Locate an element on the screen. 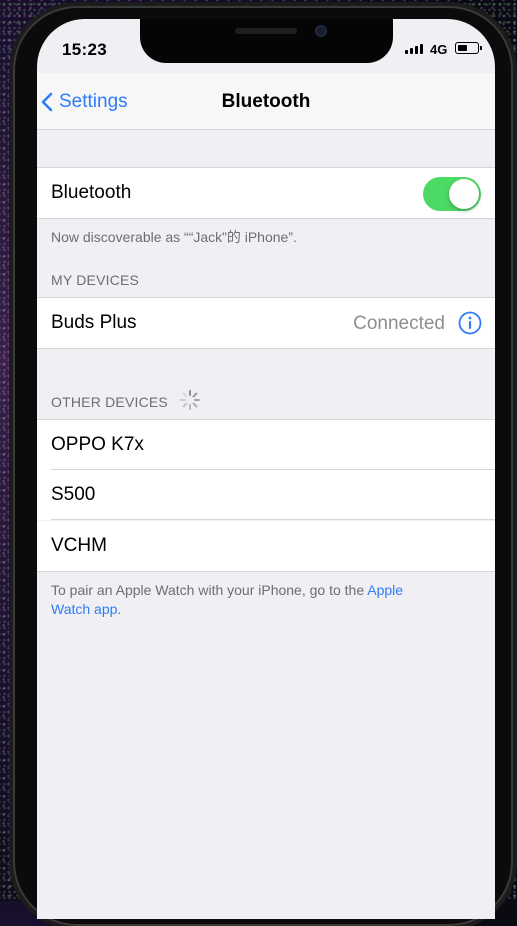 Image resolution: width=517 pixels, height=926 pixels. other-devices-header: OTHER DEVICES is located at coordinates (109, 402).